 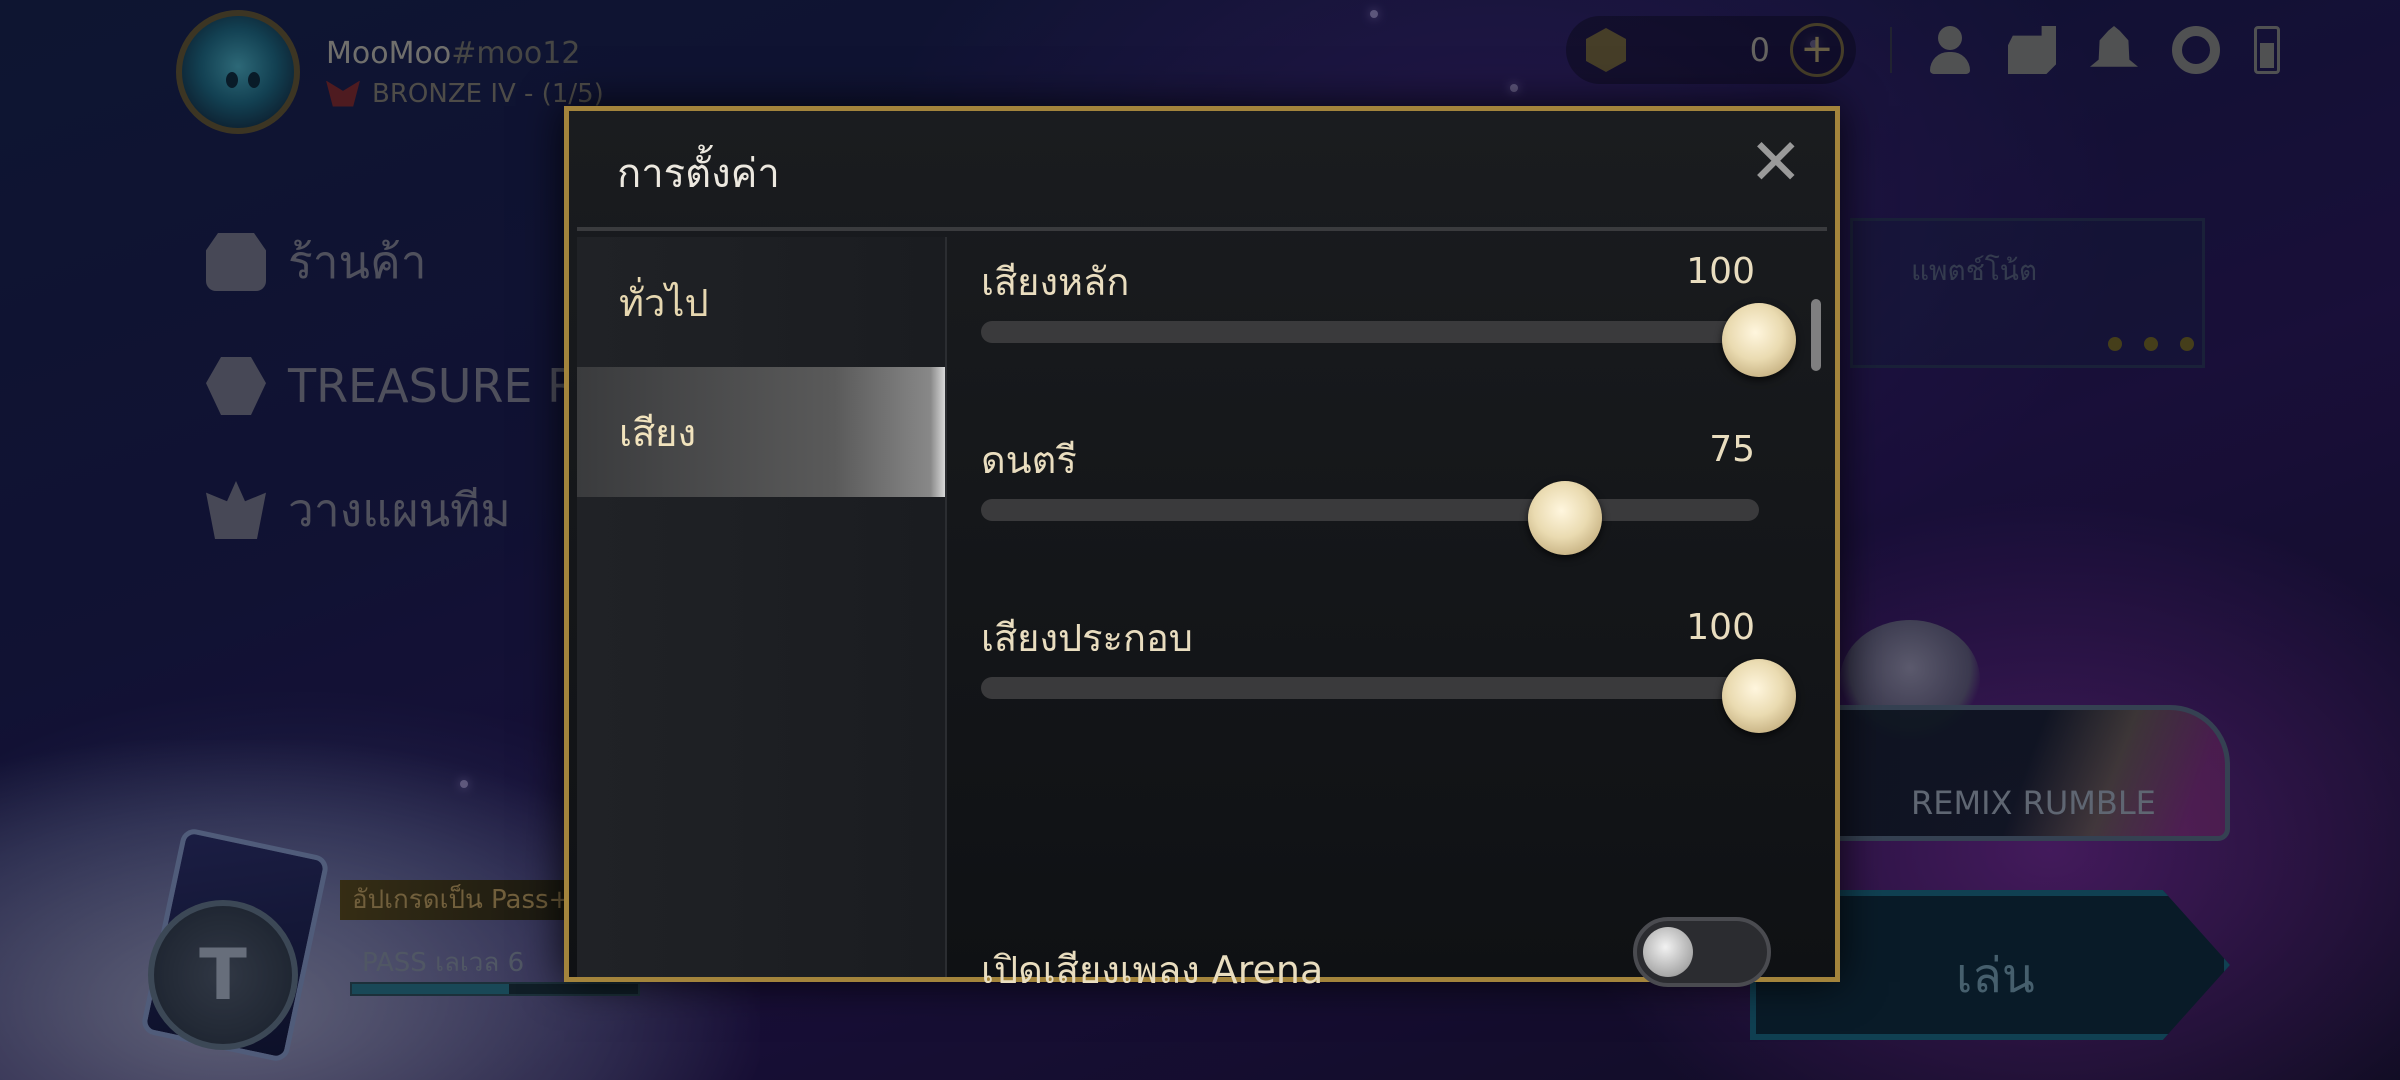 What do you see at coordinates (1720, 627) in the screenshot?
I see `sfx-volume-value: 100` at bounding box center [1720, 627].